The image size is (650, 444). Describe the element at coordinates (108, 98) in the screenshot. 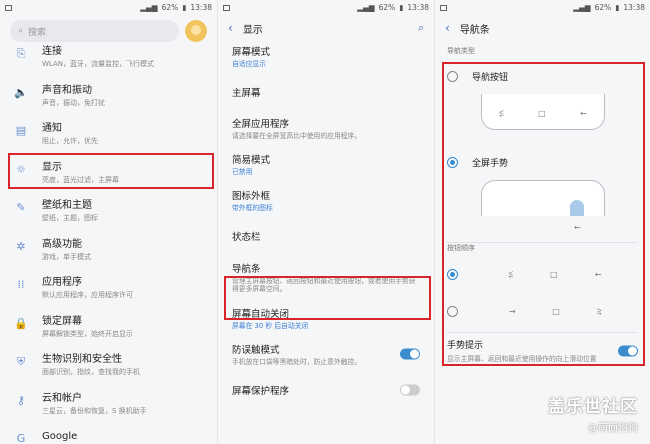

I see `settings-item: 🔈 声音和振动 声音，振动，免打扰` at that location.